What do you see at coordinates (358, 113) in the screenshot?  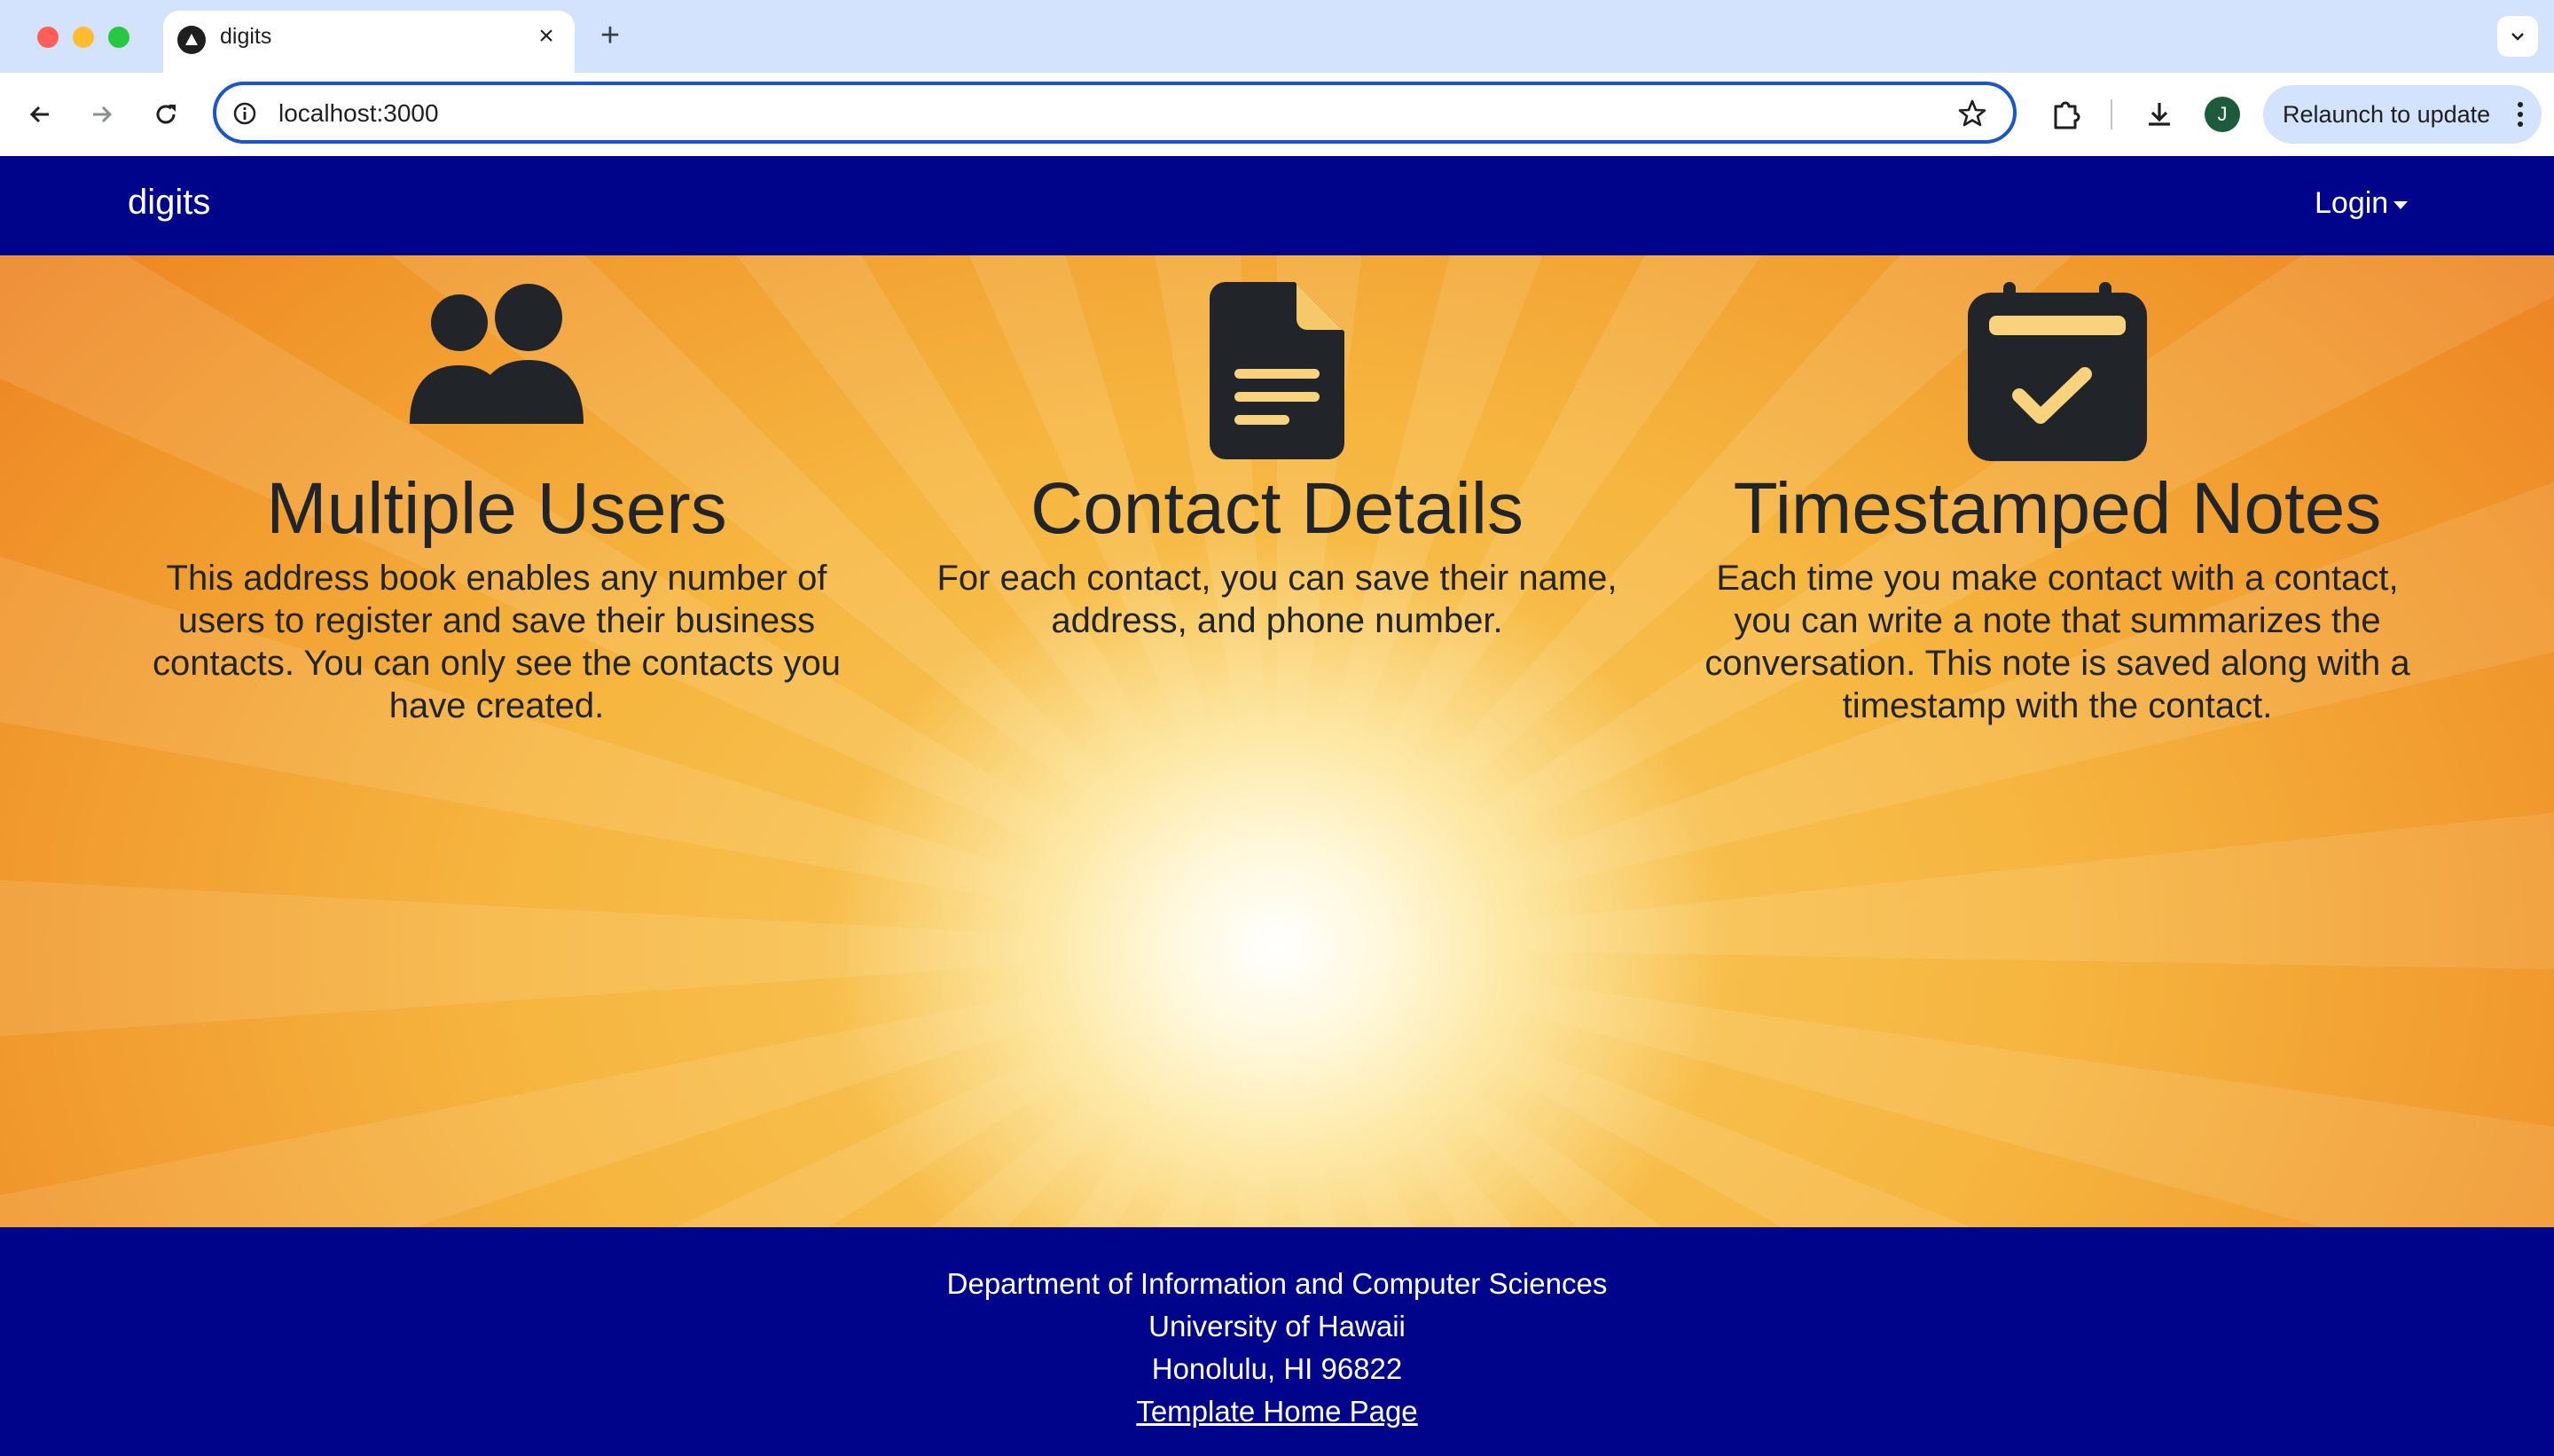 I see `url-text: localhost:3000` at bounding box center [358, 113].